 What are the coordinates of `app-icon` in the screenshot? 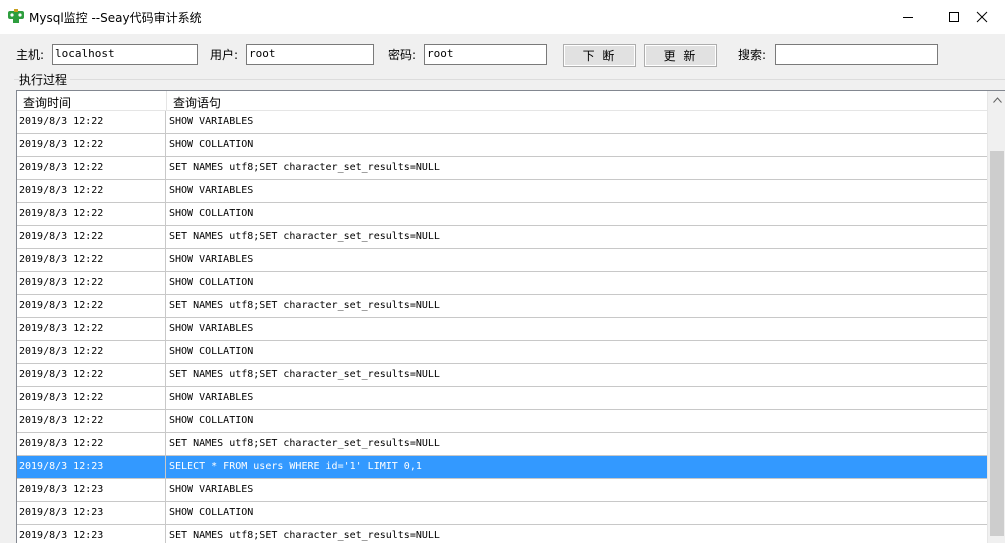 It's located at (16, 17).